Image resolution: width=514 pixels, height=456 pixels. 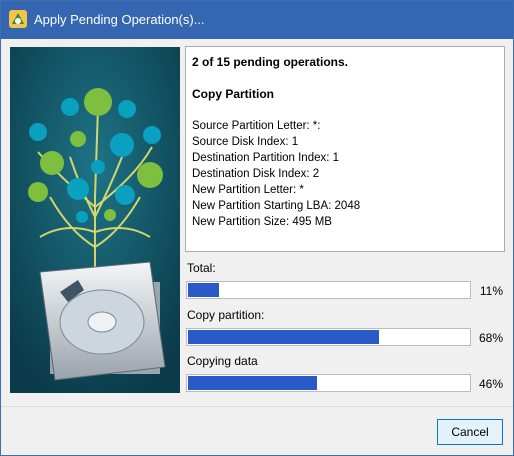 I want to click on total-progress-label: Total:, so click(x=201, y=268).